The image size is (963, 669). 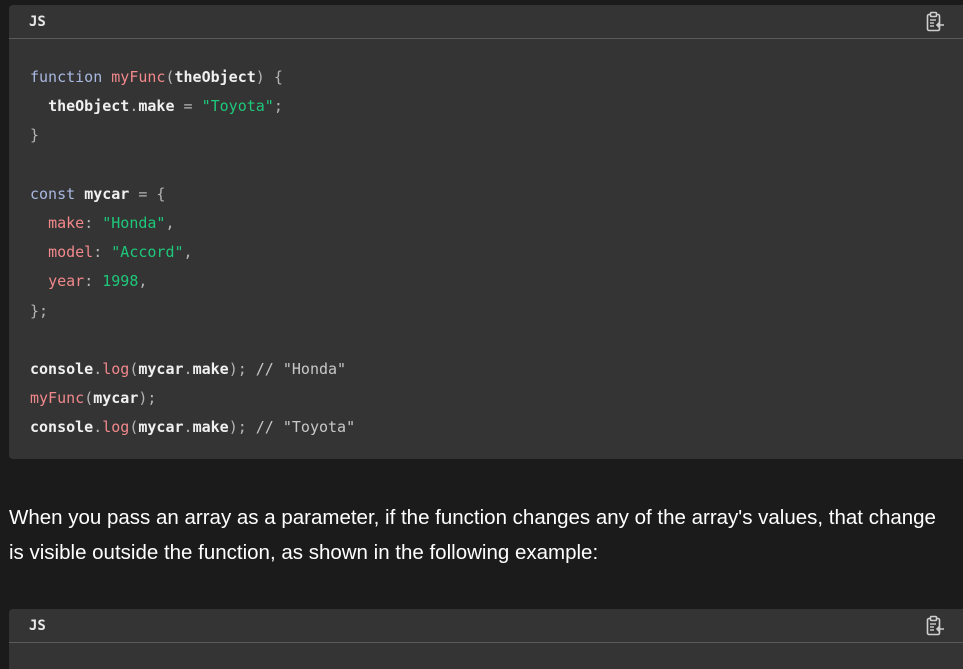 I want to click on code-token: = {, so click(x=147, y=193).